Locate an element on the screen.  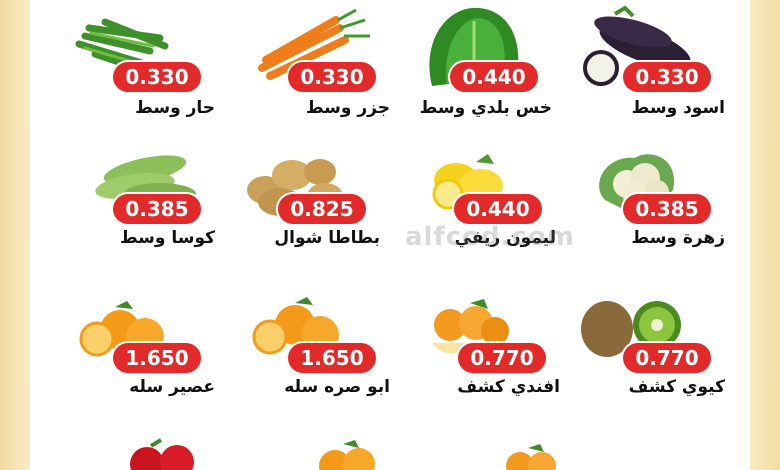
left-frame is located at coordinates (15, 235).